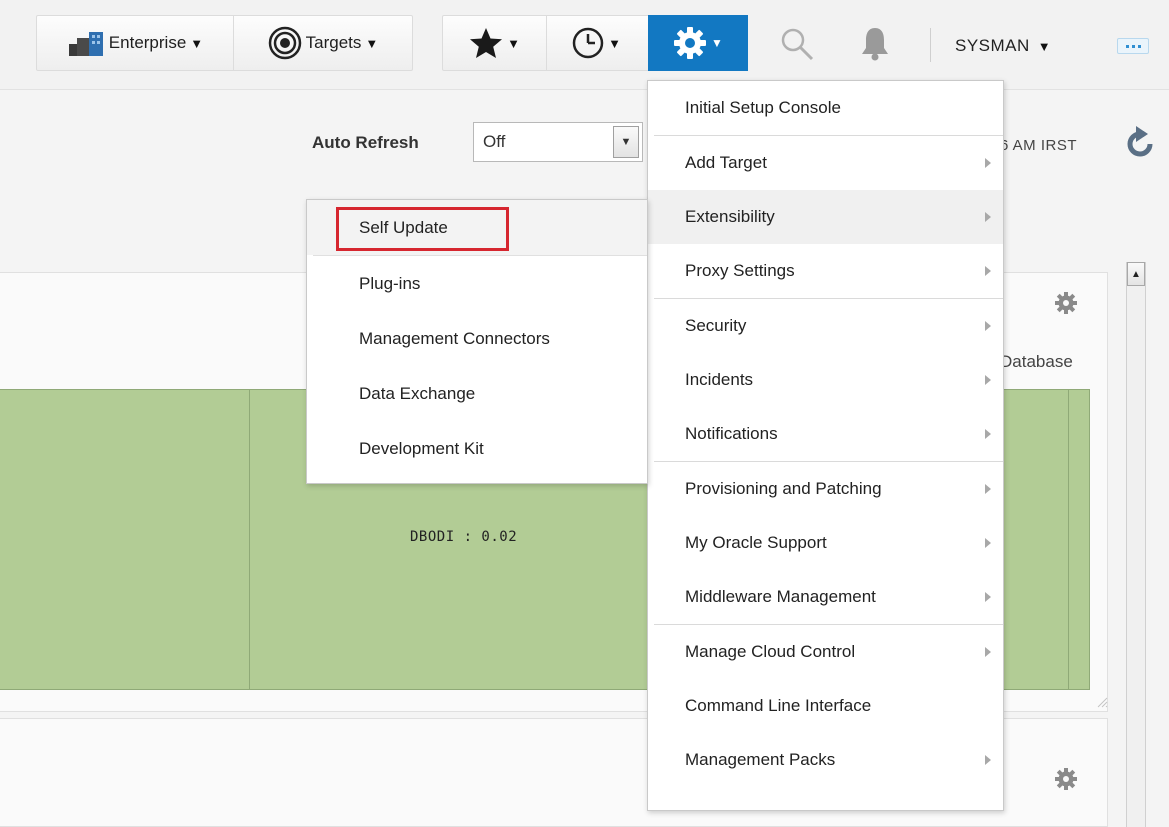  What do you see at coordinates (783, 488) in the screenshot?
I see `menu-item-label: Provisioning and Patching` at bounding box center [783, 488].